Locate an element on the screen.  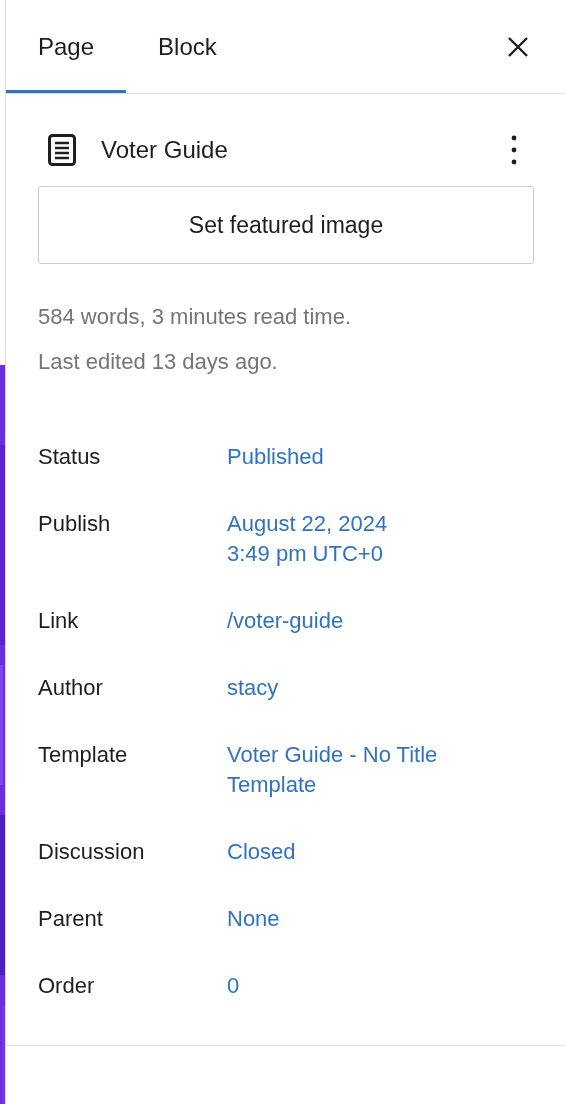
setting-value-link: Voter Guide - No Title Template is located at coordinates (367, 770).